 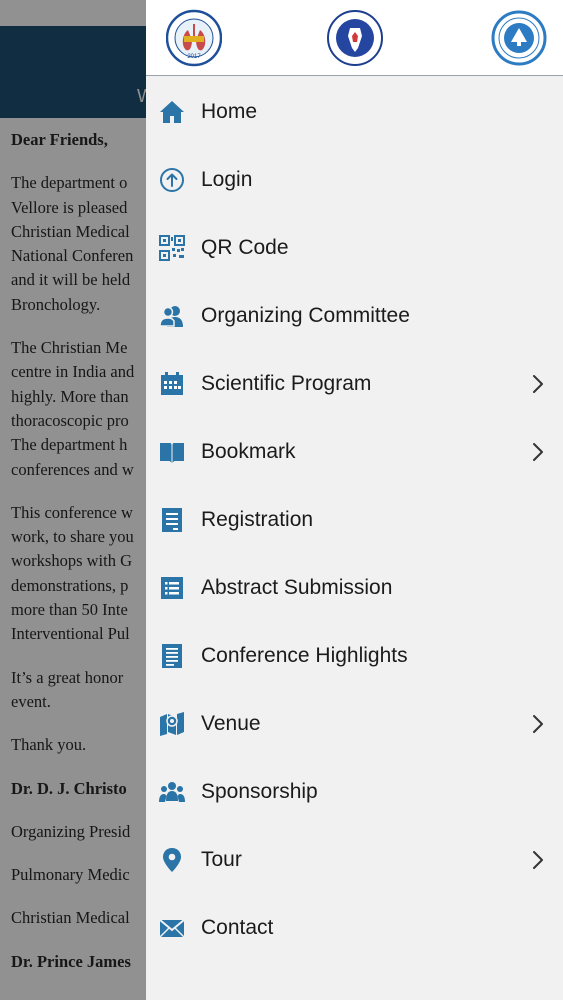 What do you see at coordinates (354, 179) in the screenshot?
I see `menu-item-login: Login` at bounding box center [354, 179].